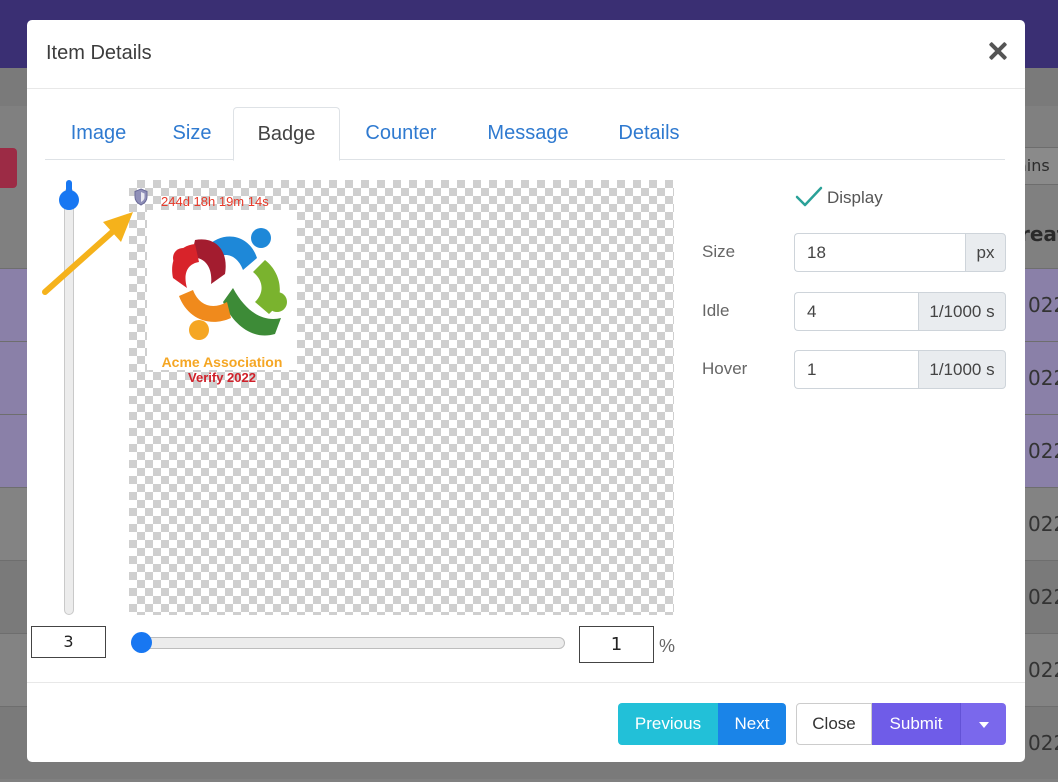 This screenshot has height=782, width=1058. I want to click on modal-title: Item Details, so click(99, 53).